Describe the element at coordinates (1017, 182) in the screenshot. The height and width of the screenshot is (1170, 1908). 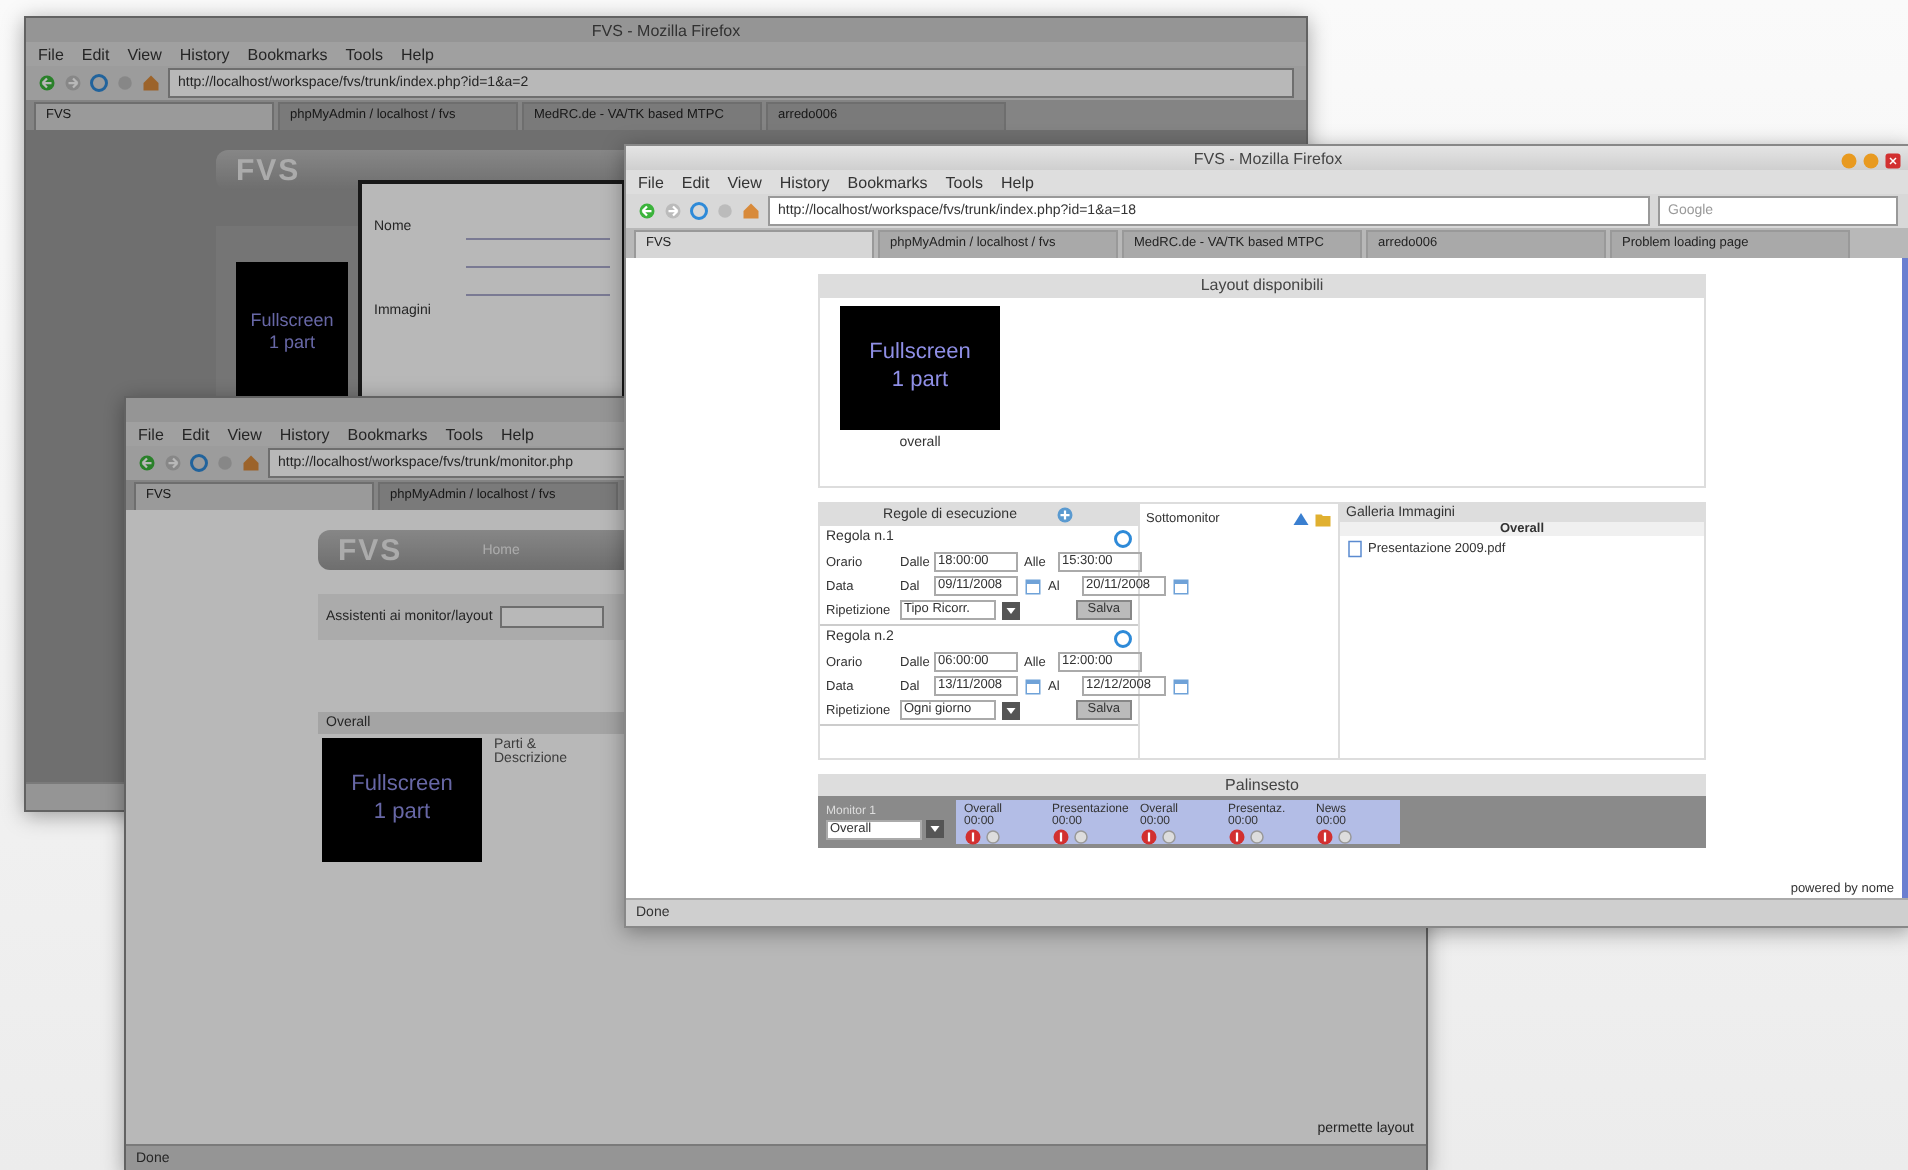
I see `menu-item: Help` at that location.